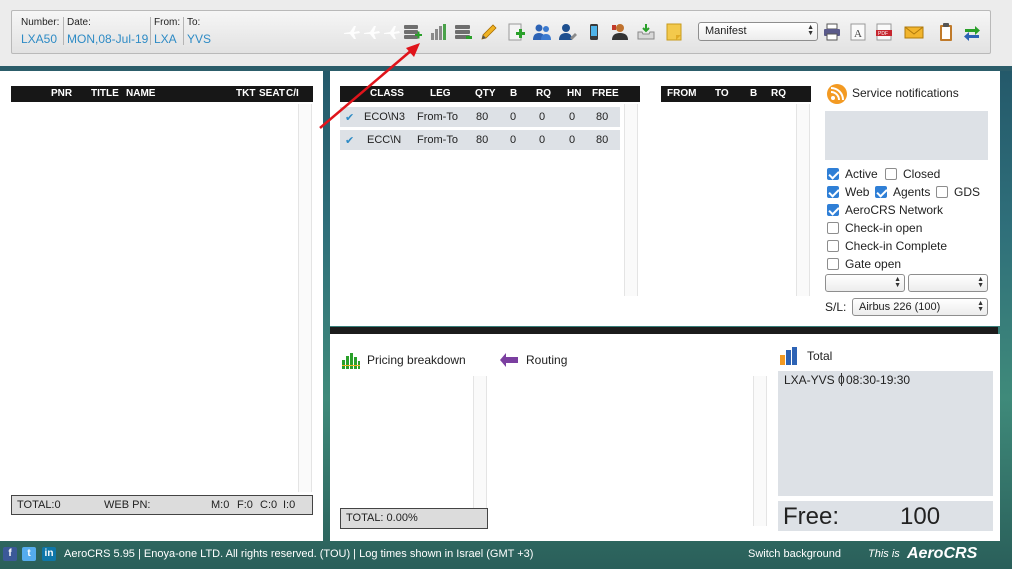 The image size is (1012, 569). Describe the element at coordinates (803, 200) in the screenshot. I see `route-table-scrollbar` at that location.